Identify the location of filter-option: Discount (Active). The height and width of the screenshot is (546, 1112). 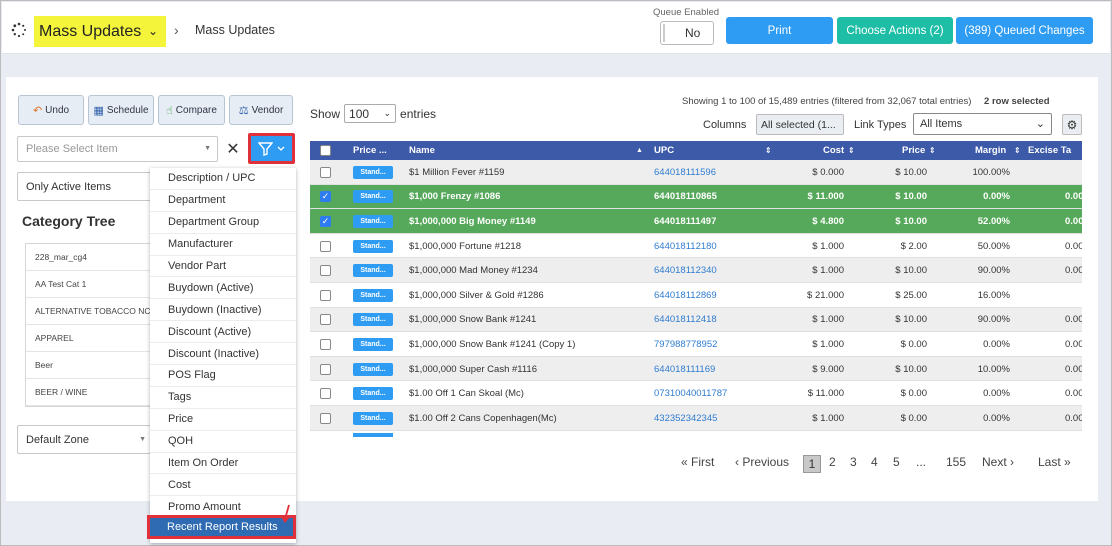
(223, 332).